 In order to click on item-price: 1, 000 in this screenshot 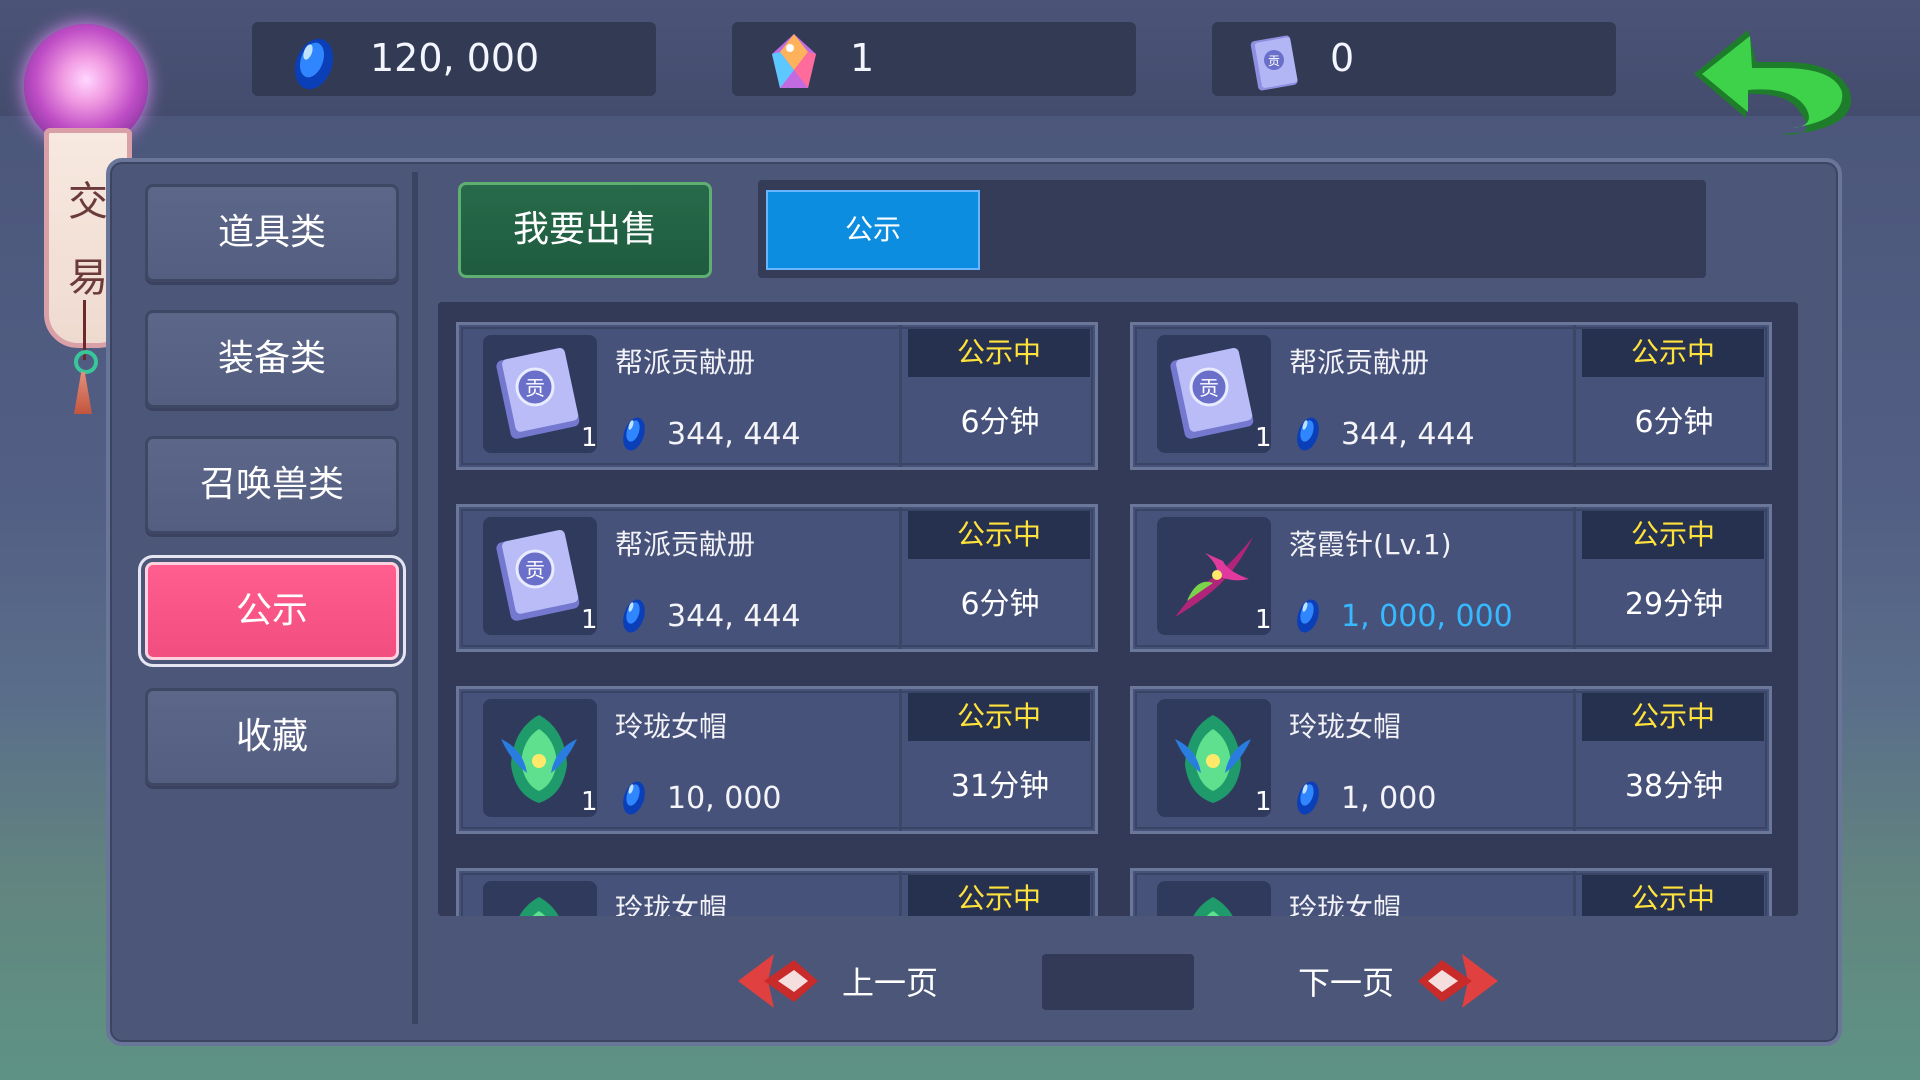, I will do `click(1389, 798)`.